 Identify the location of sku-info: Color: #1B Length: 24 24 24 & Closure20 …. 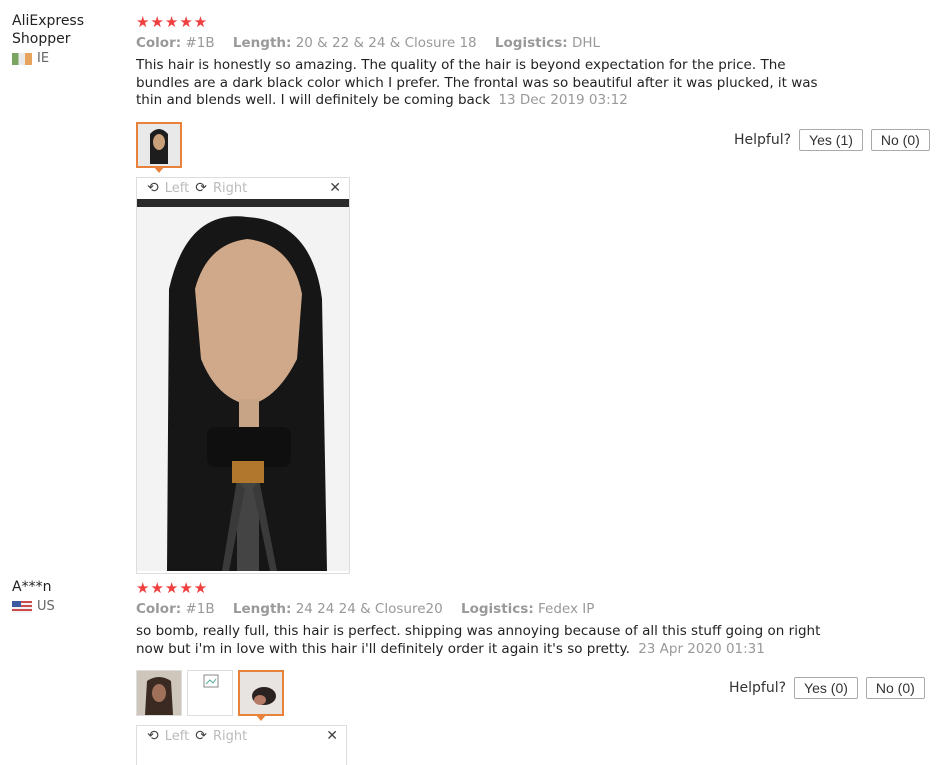
(486, 609).